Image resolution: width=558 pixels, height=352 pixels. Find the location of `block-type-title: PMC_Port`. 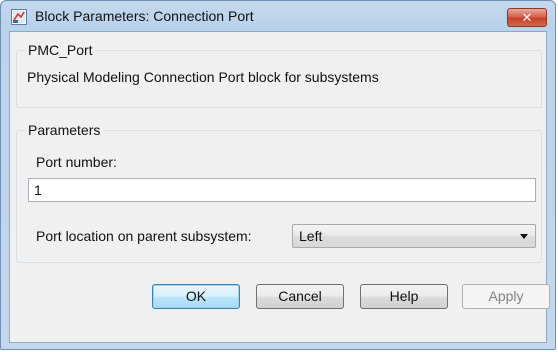

block-type-title: PMC_Port is located at coordinates (60, 50).